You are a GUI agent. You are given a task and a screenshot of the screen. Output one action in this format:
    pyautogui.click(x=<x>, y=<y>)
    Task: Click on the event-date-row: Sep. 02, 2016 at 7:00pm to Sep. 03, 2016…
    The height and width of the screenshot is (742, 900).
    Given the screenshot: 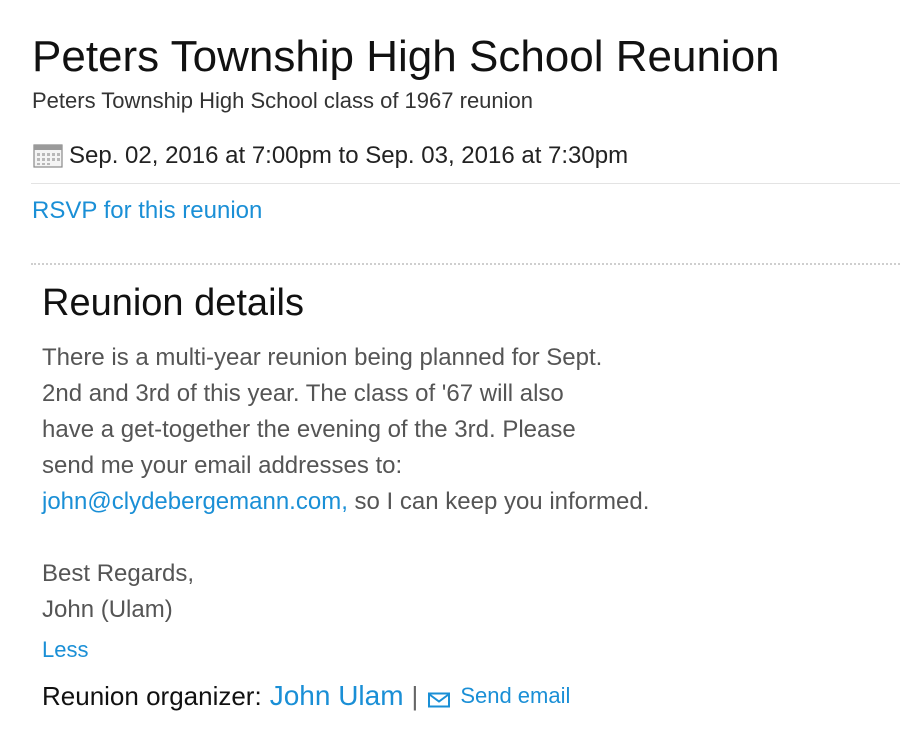 What is the action you would take?
    pyautogui.click(x=330, y=156)
    